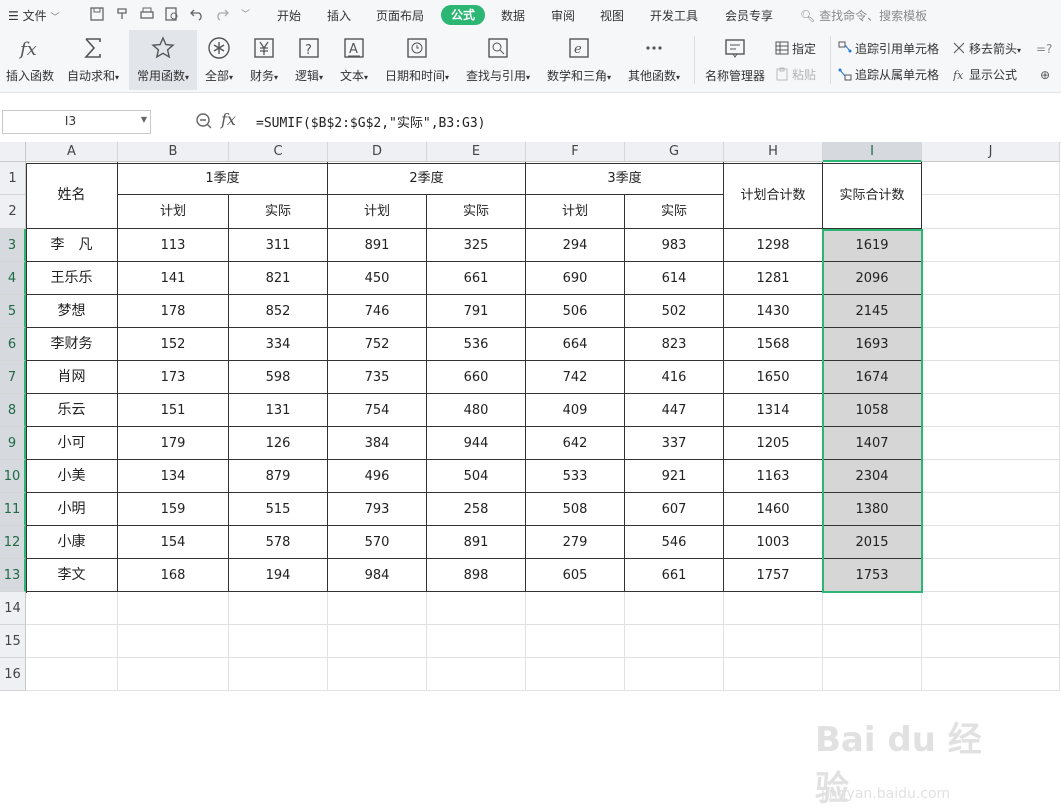 The image size is (1061, 810). Describe the element at coordinates (309, 60) in the screenshot. I see `logical-button: ? 逻辑▾` at that location.